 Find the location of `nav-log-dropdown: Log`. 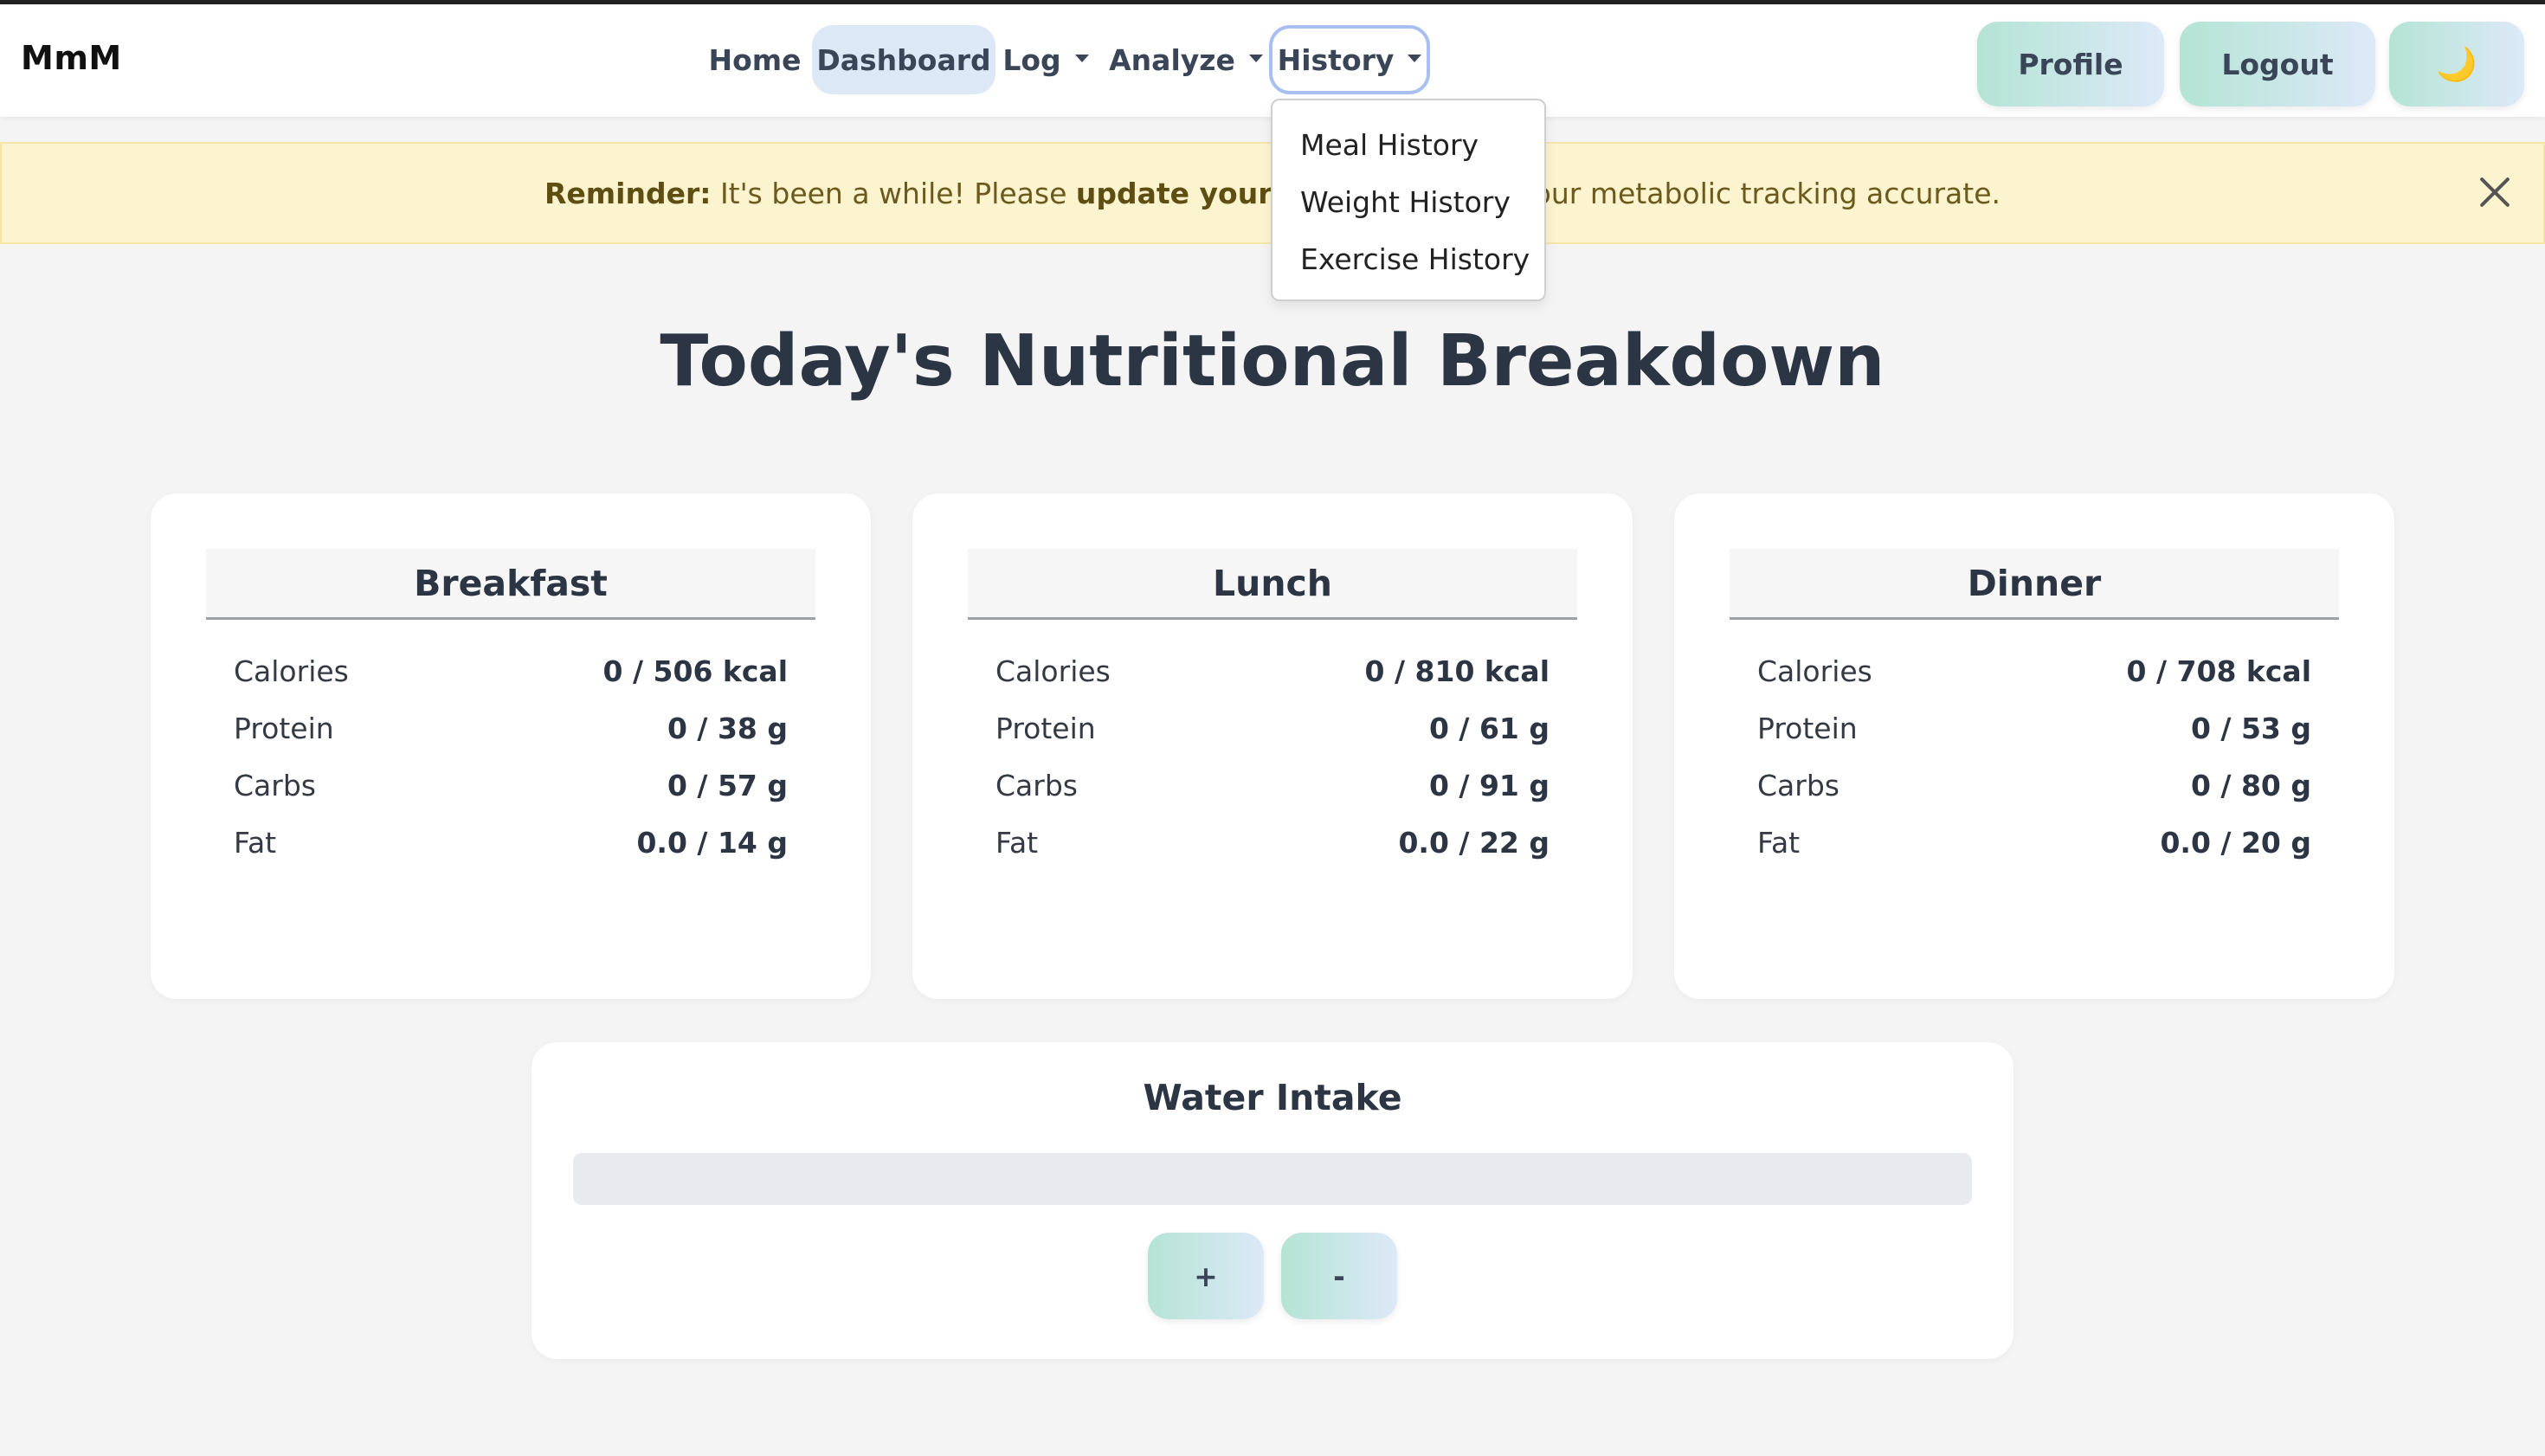

nav-log-dropdown: Log is located at coordinates (1046, 59).